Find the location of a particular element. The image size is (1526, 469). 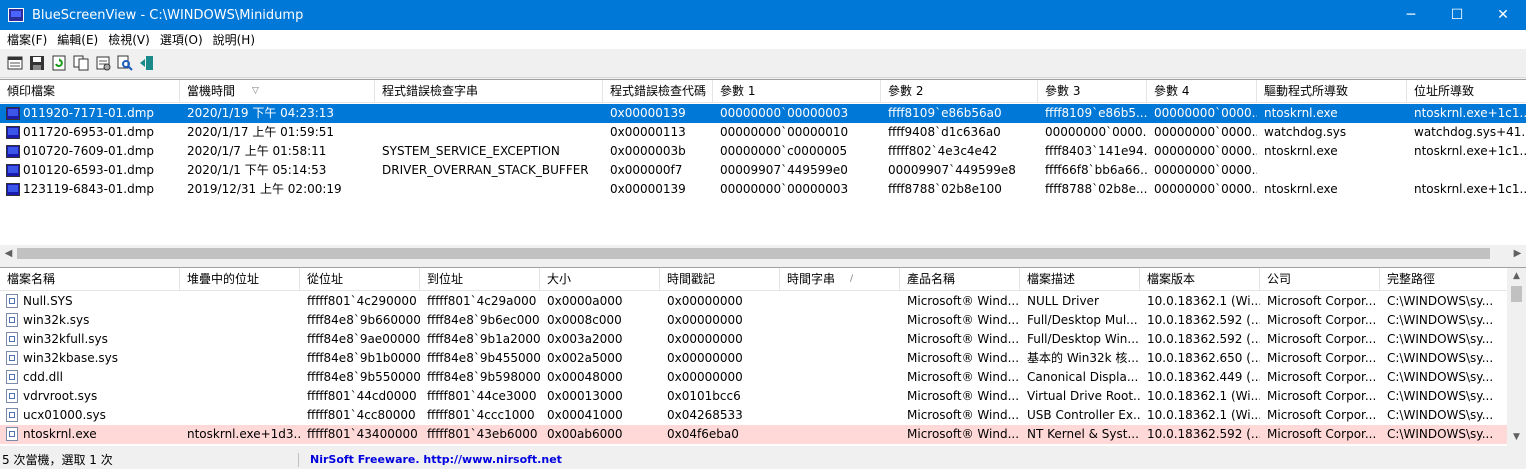

col-file-version: 檔案版本 is located at coordinates (1200, 279).